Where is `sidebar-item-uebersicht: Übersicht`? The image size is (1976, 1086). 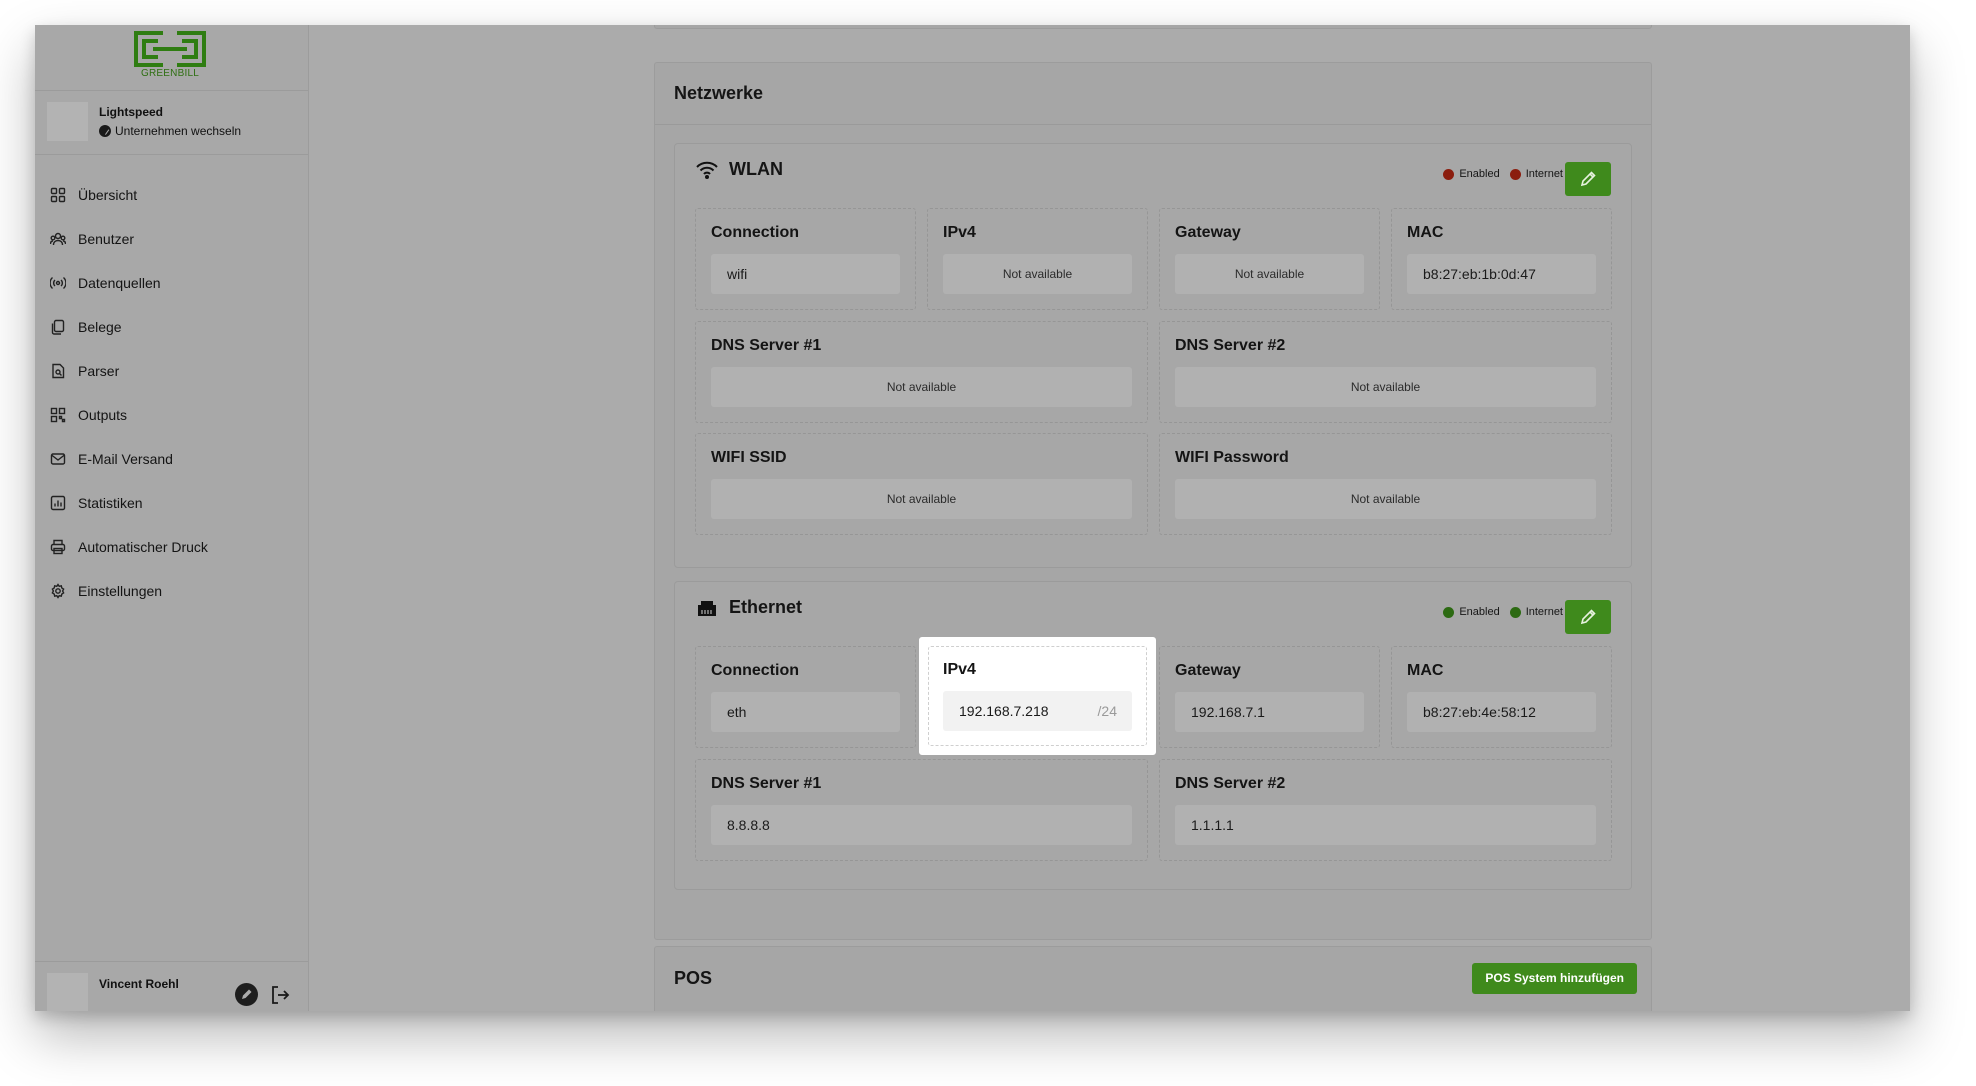
sidebar-item-uebersicht: Übersicht is located at coordinates (171, 195).